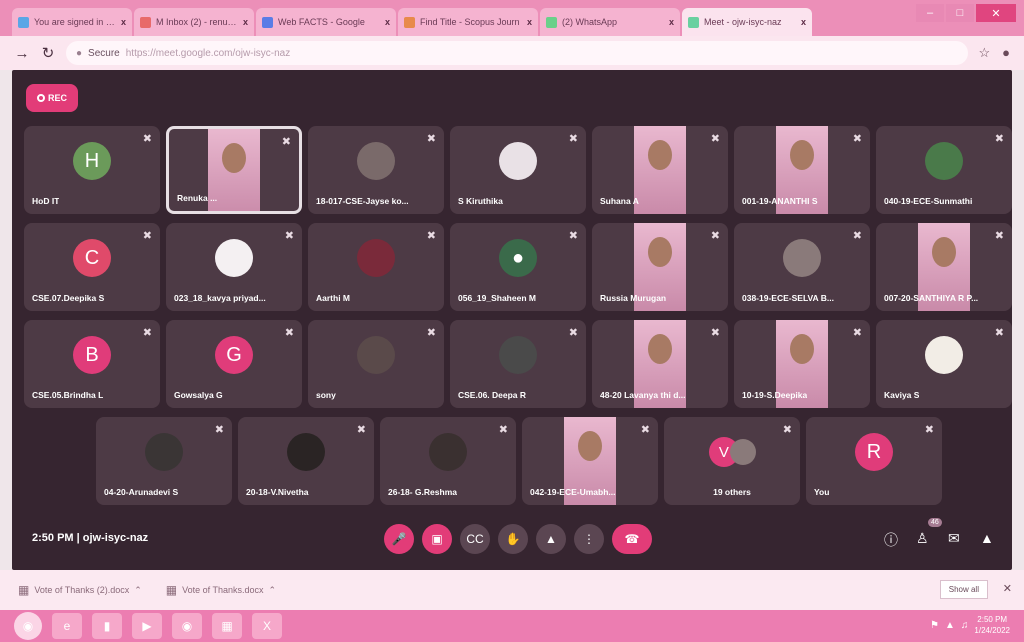  What do you see at coordinates (589, 539) in the screenshot?
I see `more-options-button: ⋮` at bounding box center [589, 539].